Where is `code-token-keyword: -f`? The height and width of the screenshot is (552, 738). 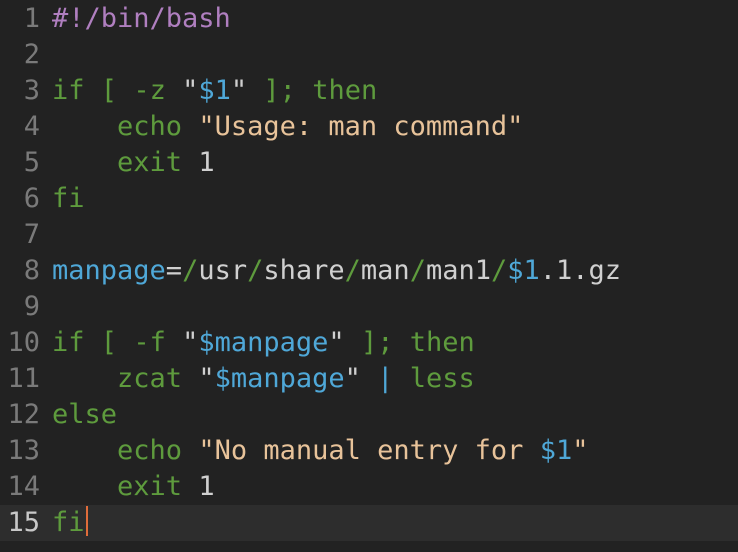 code-token-keyword: -f is located at coordinates (149, 342).